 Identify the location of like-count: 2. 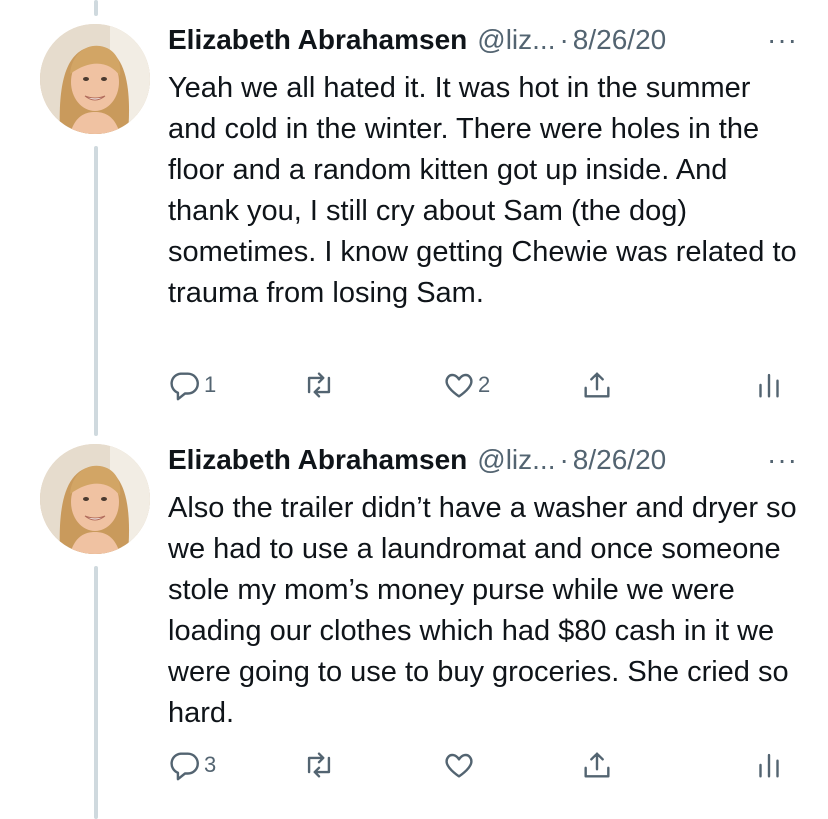
(484, 384).